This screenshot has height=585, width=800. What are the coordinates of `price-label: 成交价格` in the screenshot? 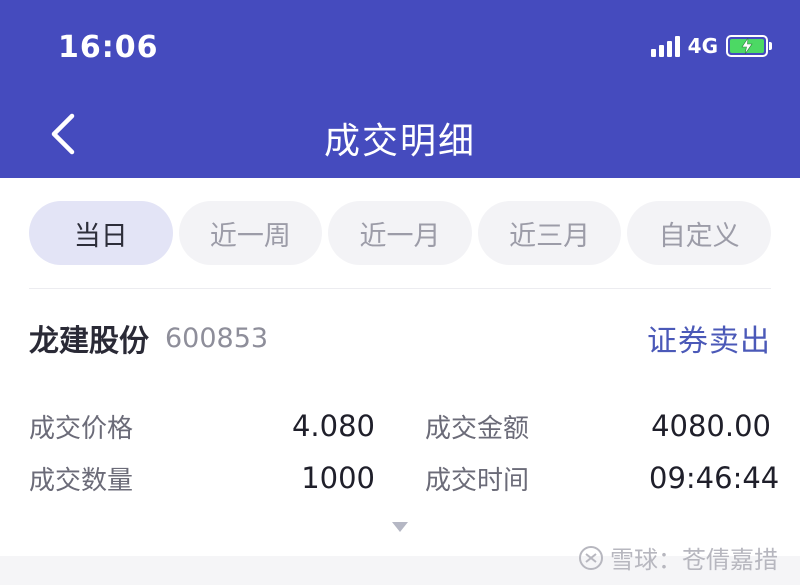 It's located at (81, 428).